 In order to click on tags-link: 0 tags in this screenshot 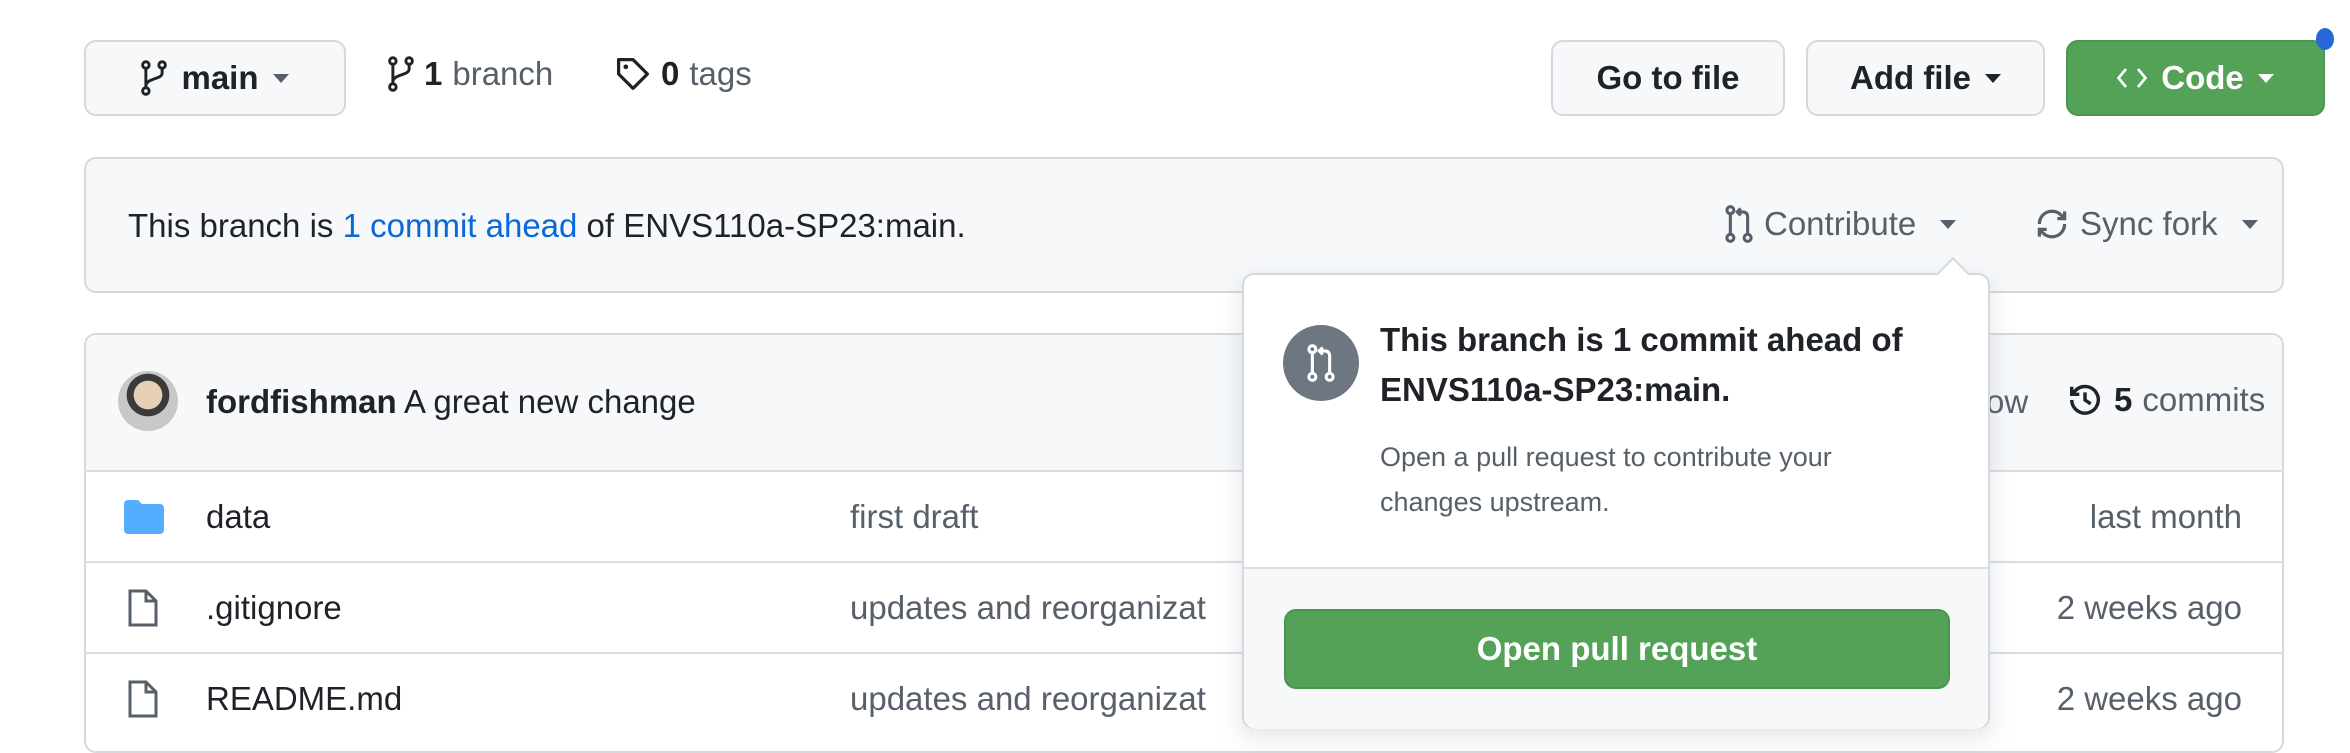, I will do `click(683, 74)`.